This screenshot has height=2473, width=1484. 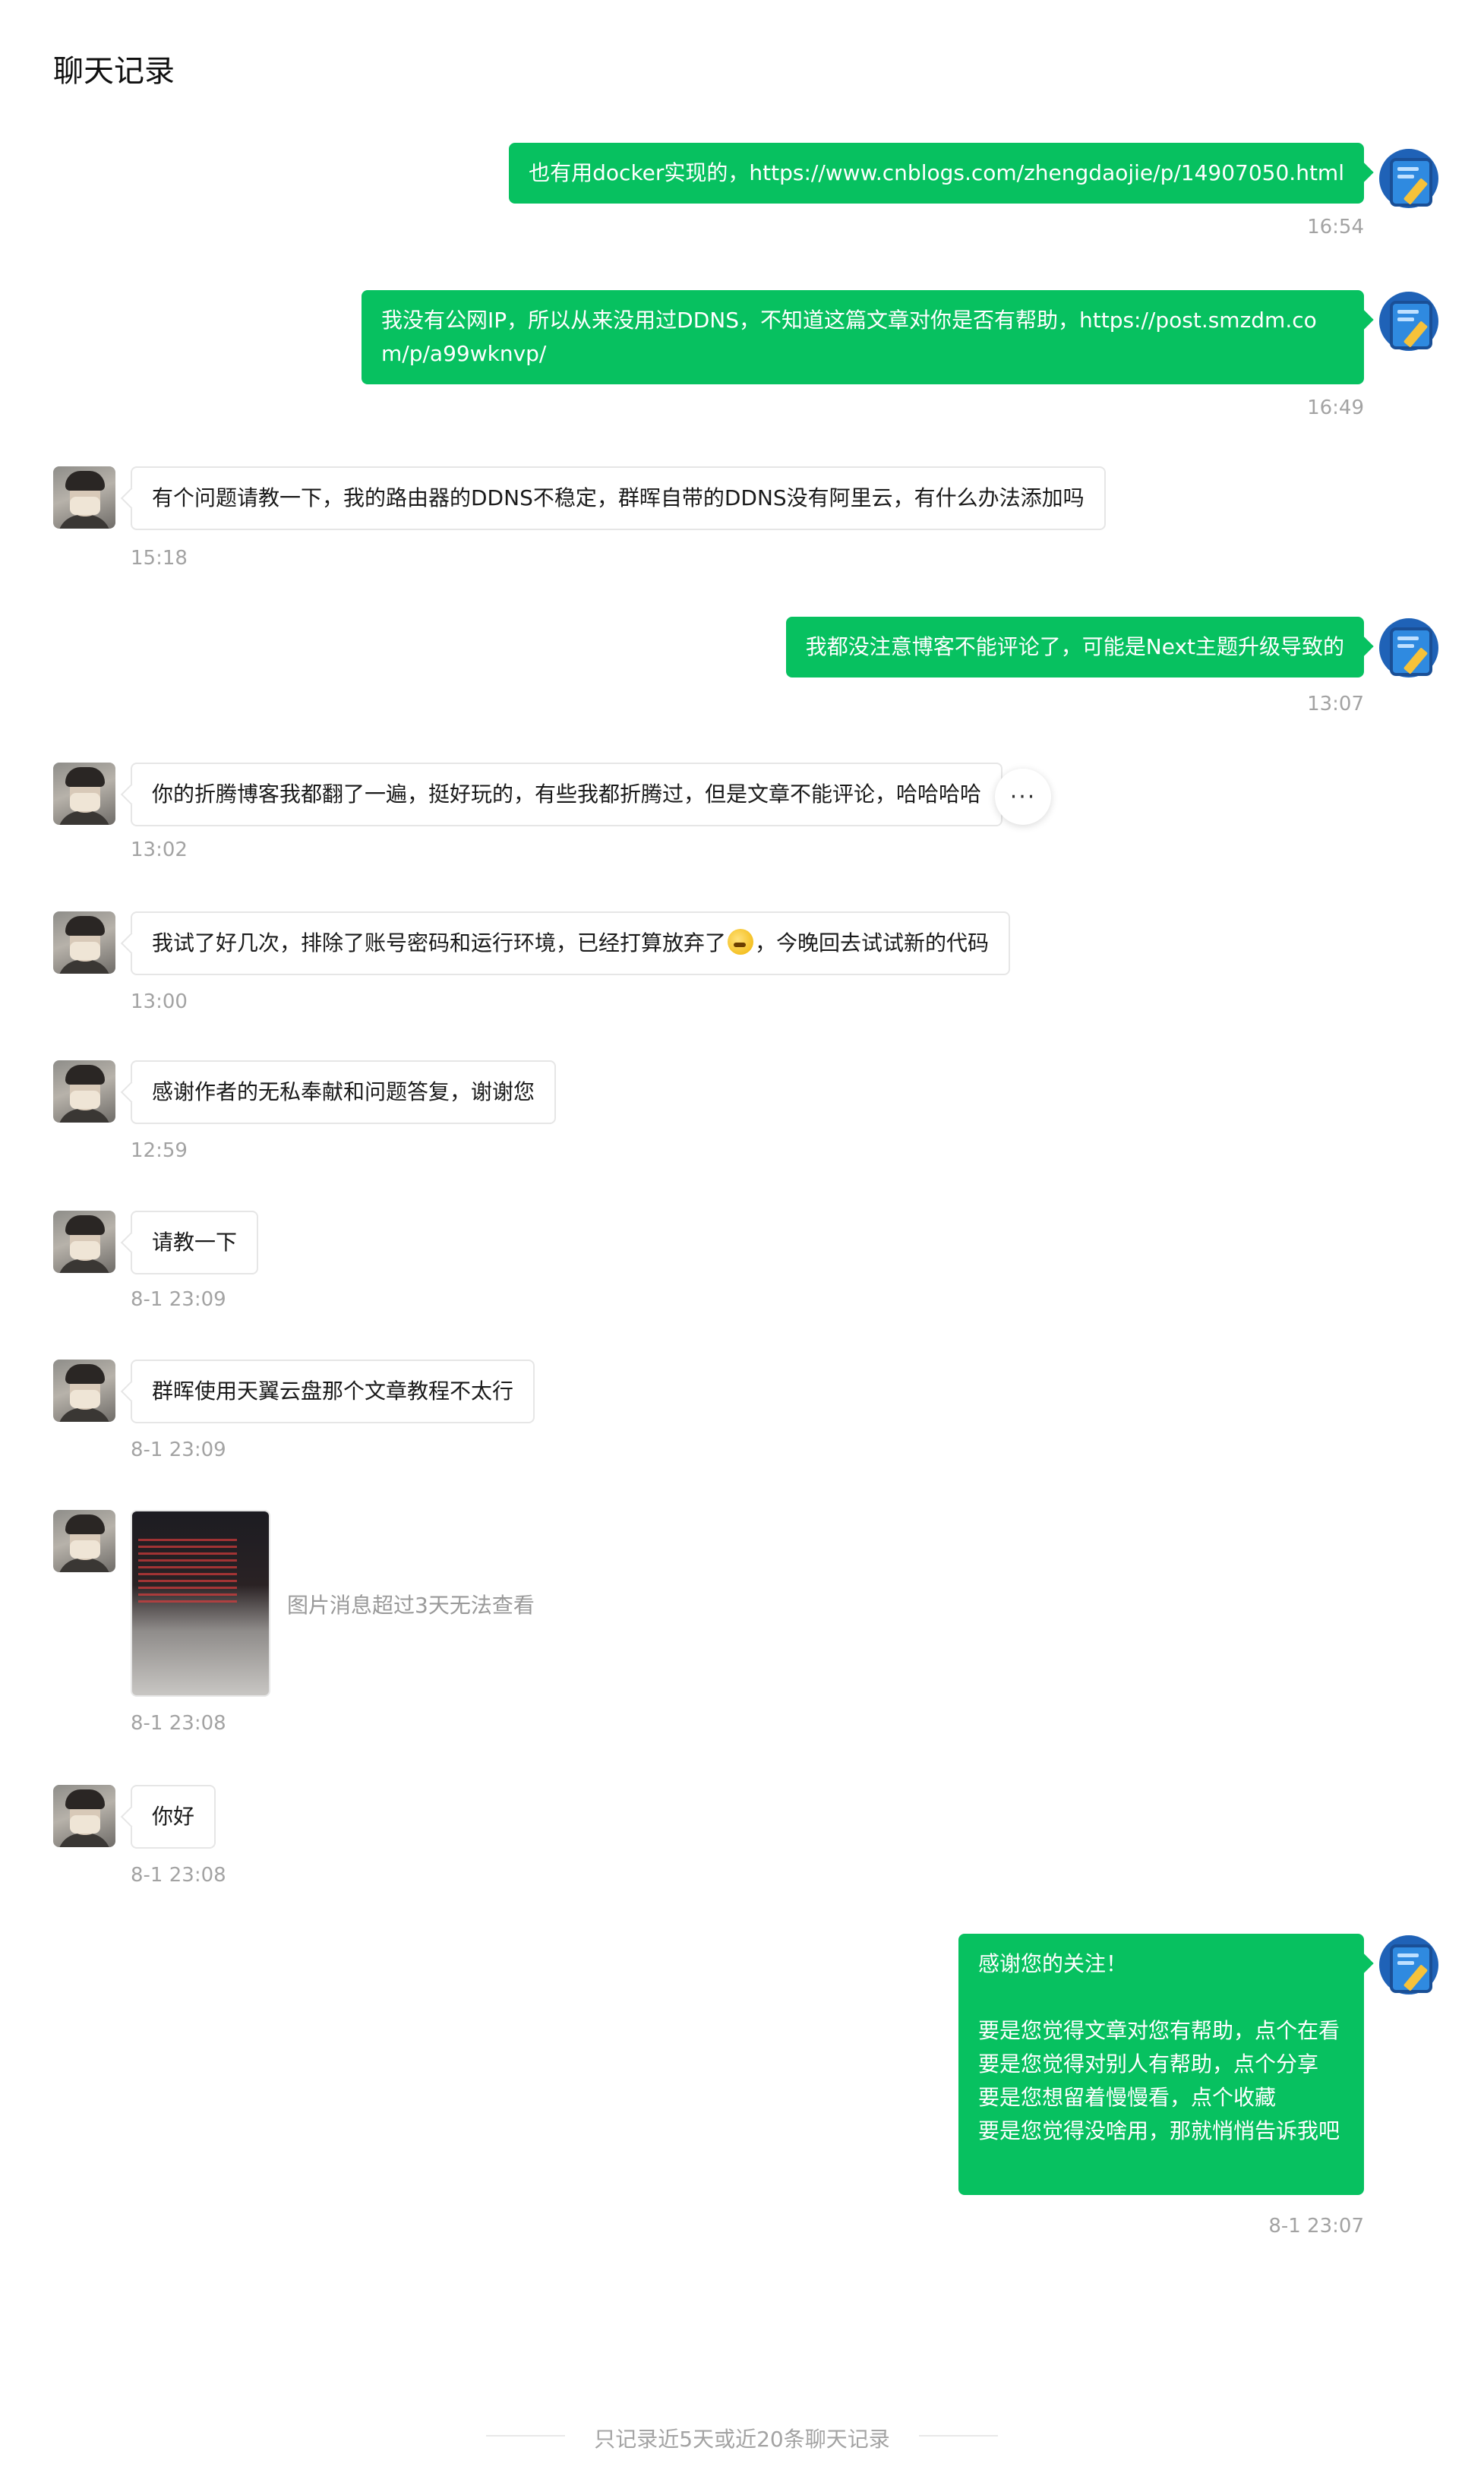 I want to click on crying-face-emoji-icon, so click(x=741, y=942).